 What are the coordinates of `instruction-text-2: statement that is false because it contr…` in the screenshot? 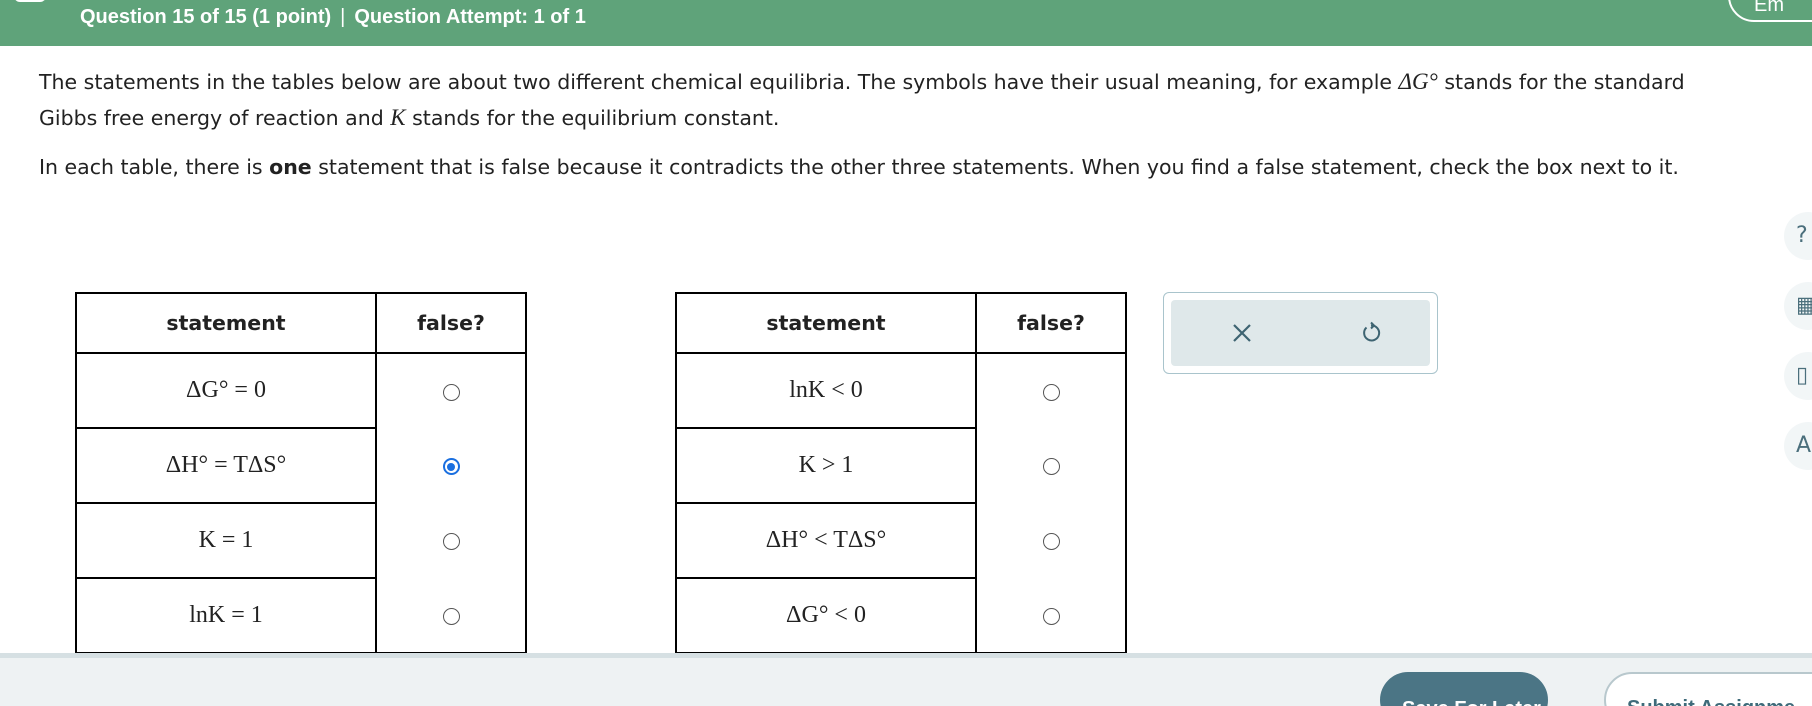 It's located at (995, 167).